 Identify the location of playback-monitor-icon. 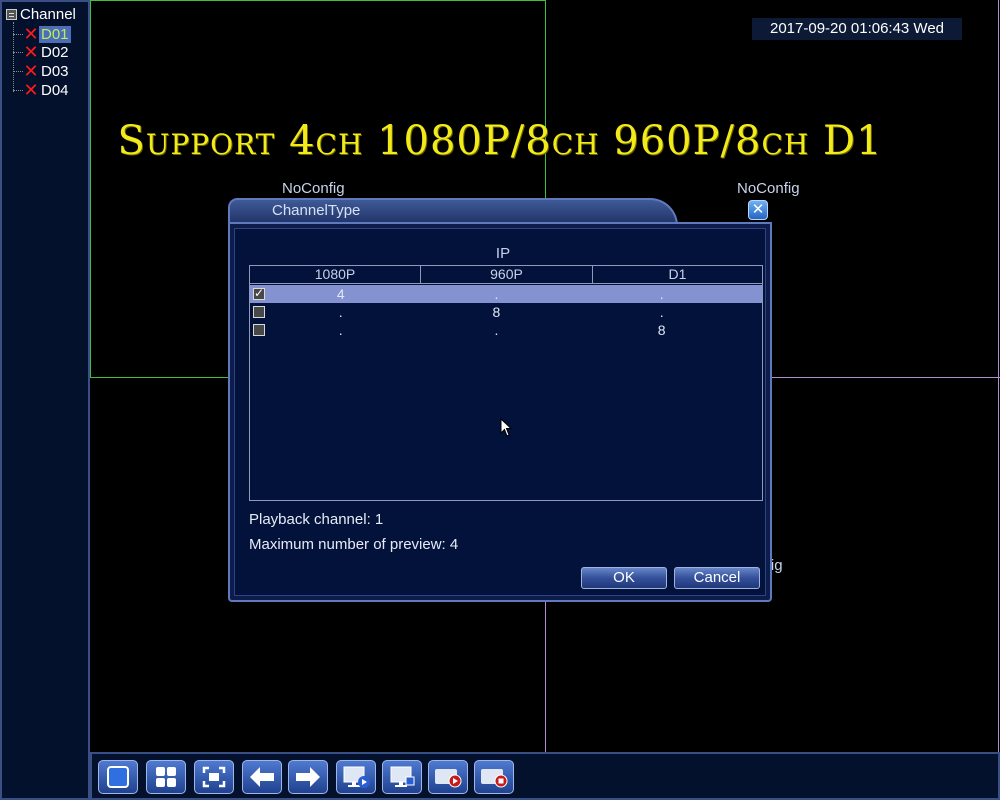
(356, 777).